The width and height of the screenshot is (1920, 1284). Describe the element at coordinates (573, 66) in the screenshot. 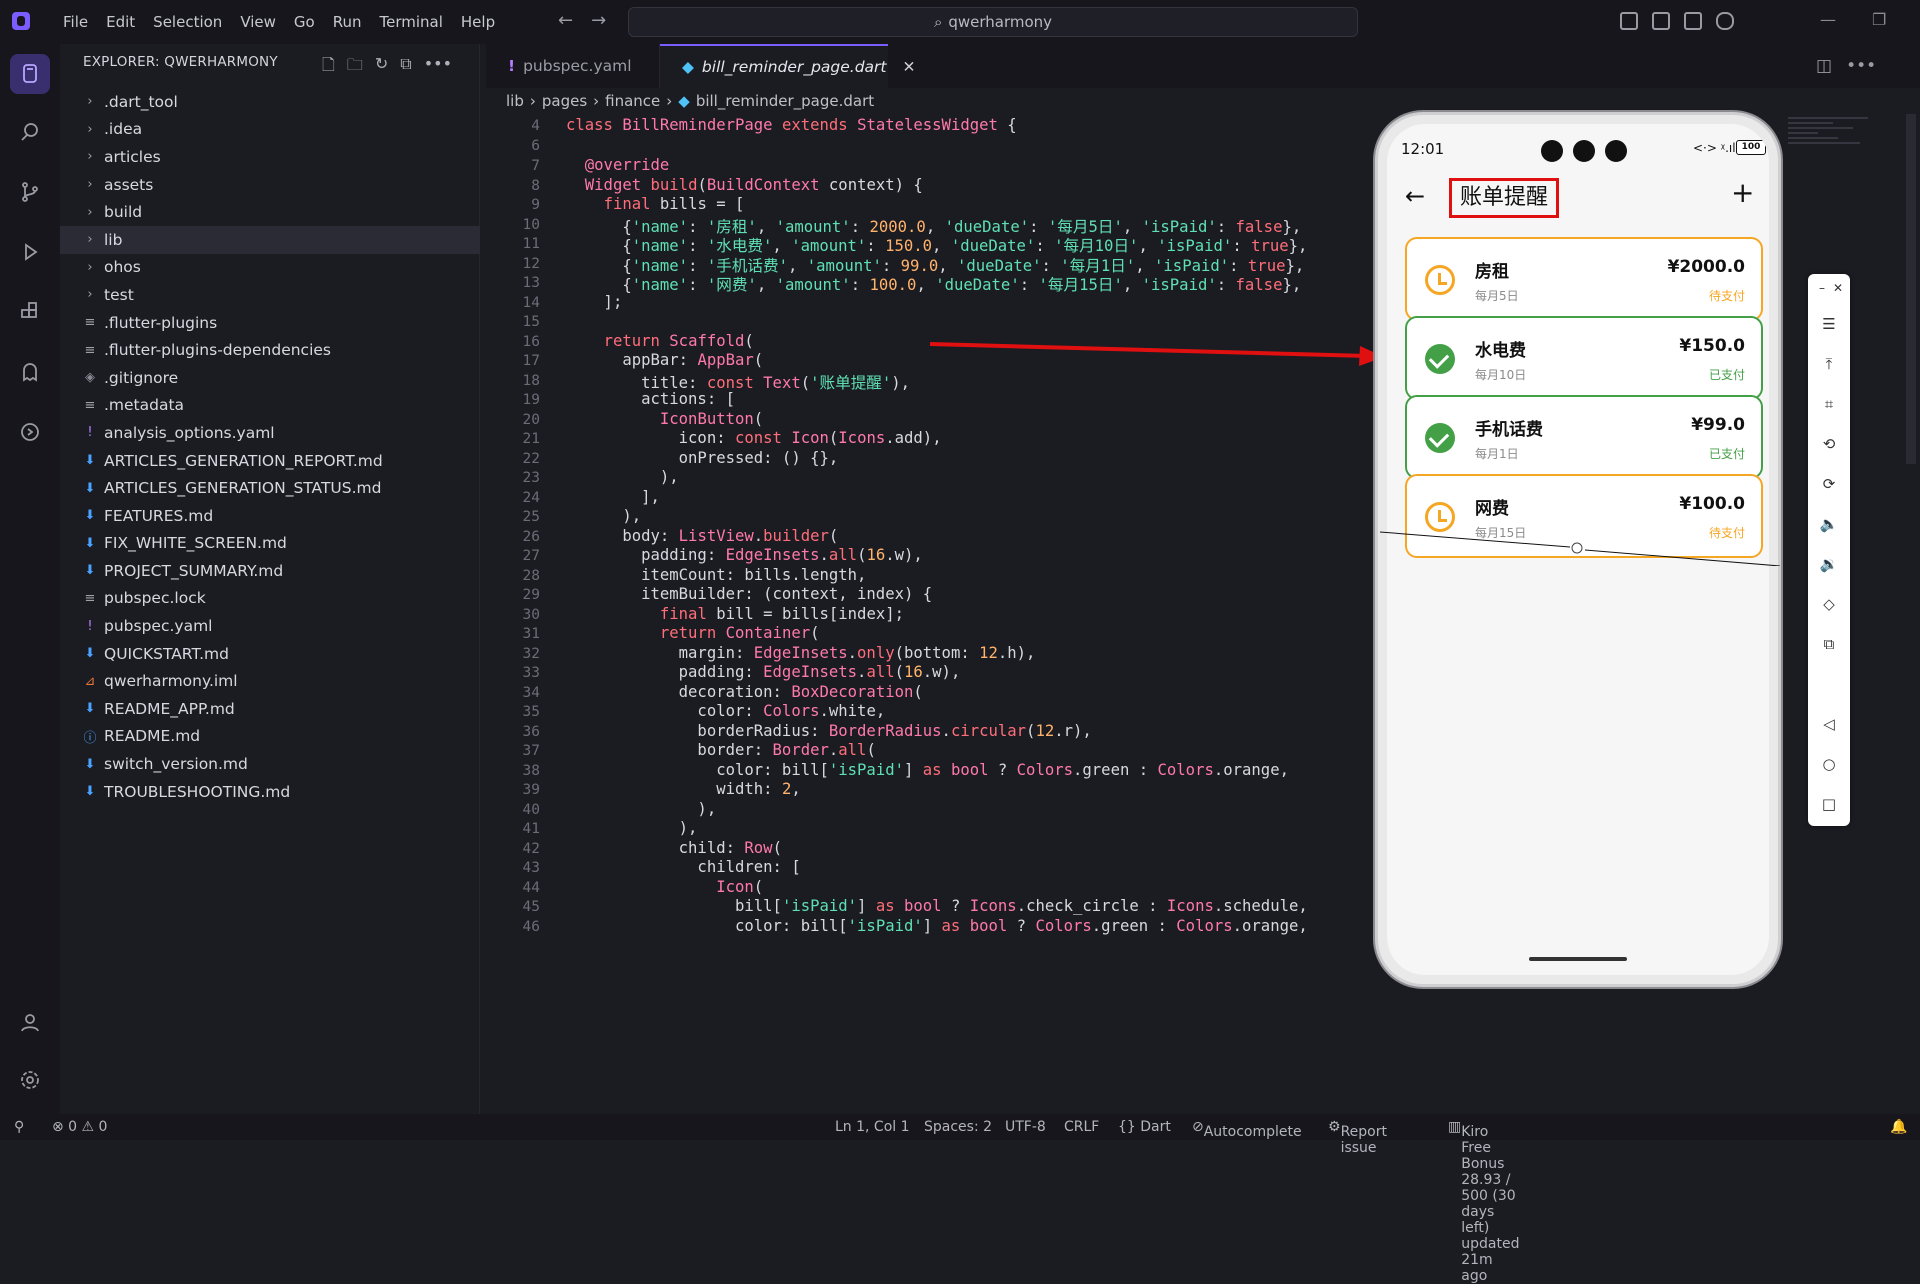

I see `tab-pubspec-yaml: ! pubspec.yaml` at that location.